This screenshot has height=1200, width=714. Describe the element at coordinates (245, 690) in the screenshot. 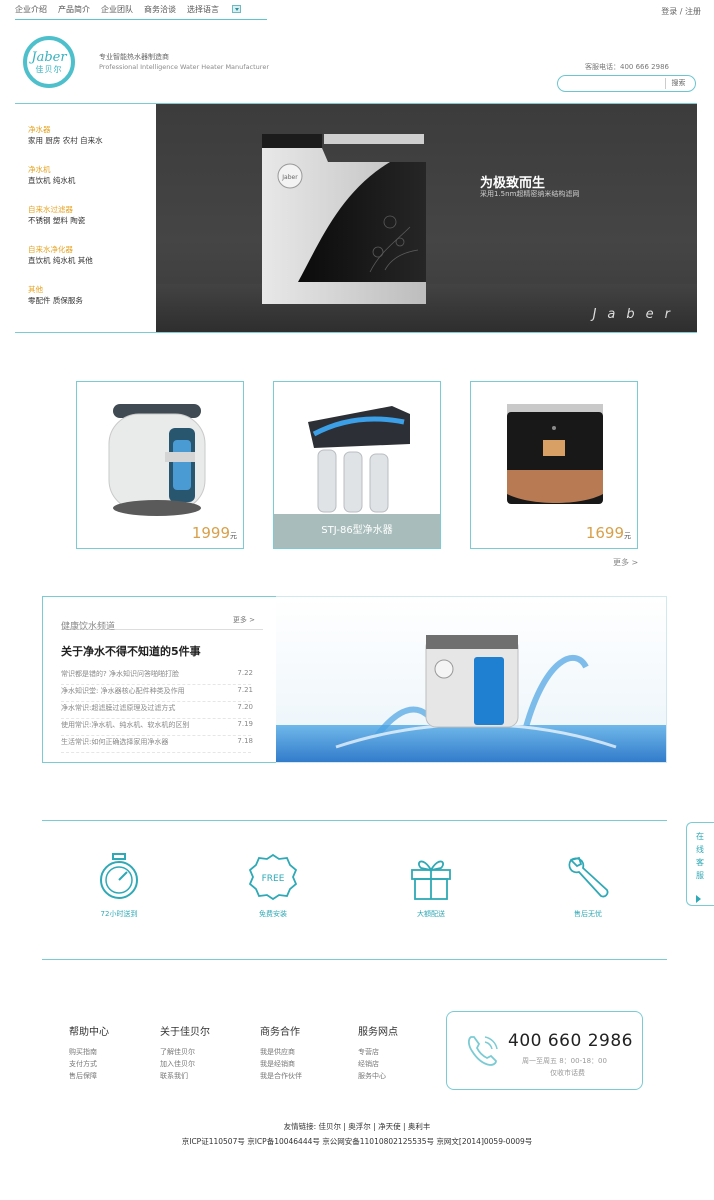

I see `news-item-date: 7.21` at that location.